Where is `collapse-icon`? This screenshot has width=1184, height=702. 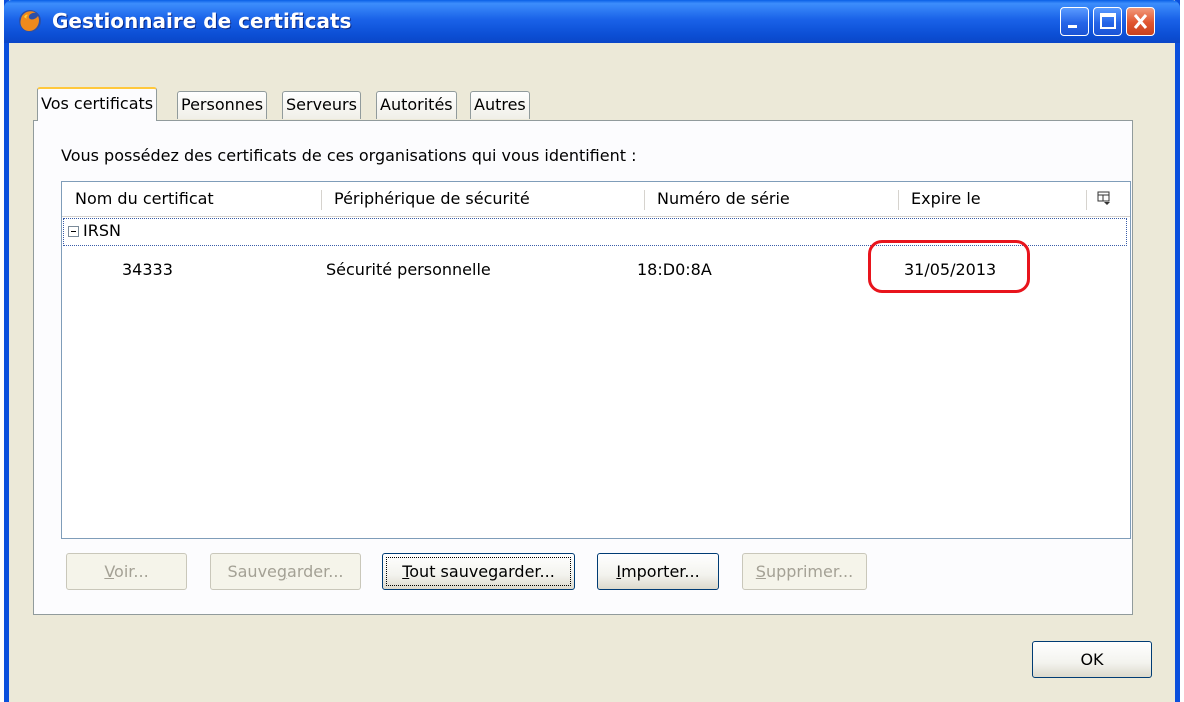 collapse-icon is located at coordinates (73, 231).